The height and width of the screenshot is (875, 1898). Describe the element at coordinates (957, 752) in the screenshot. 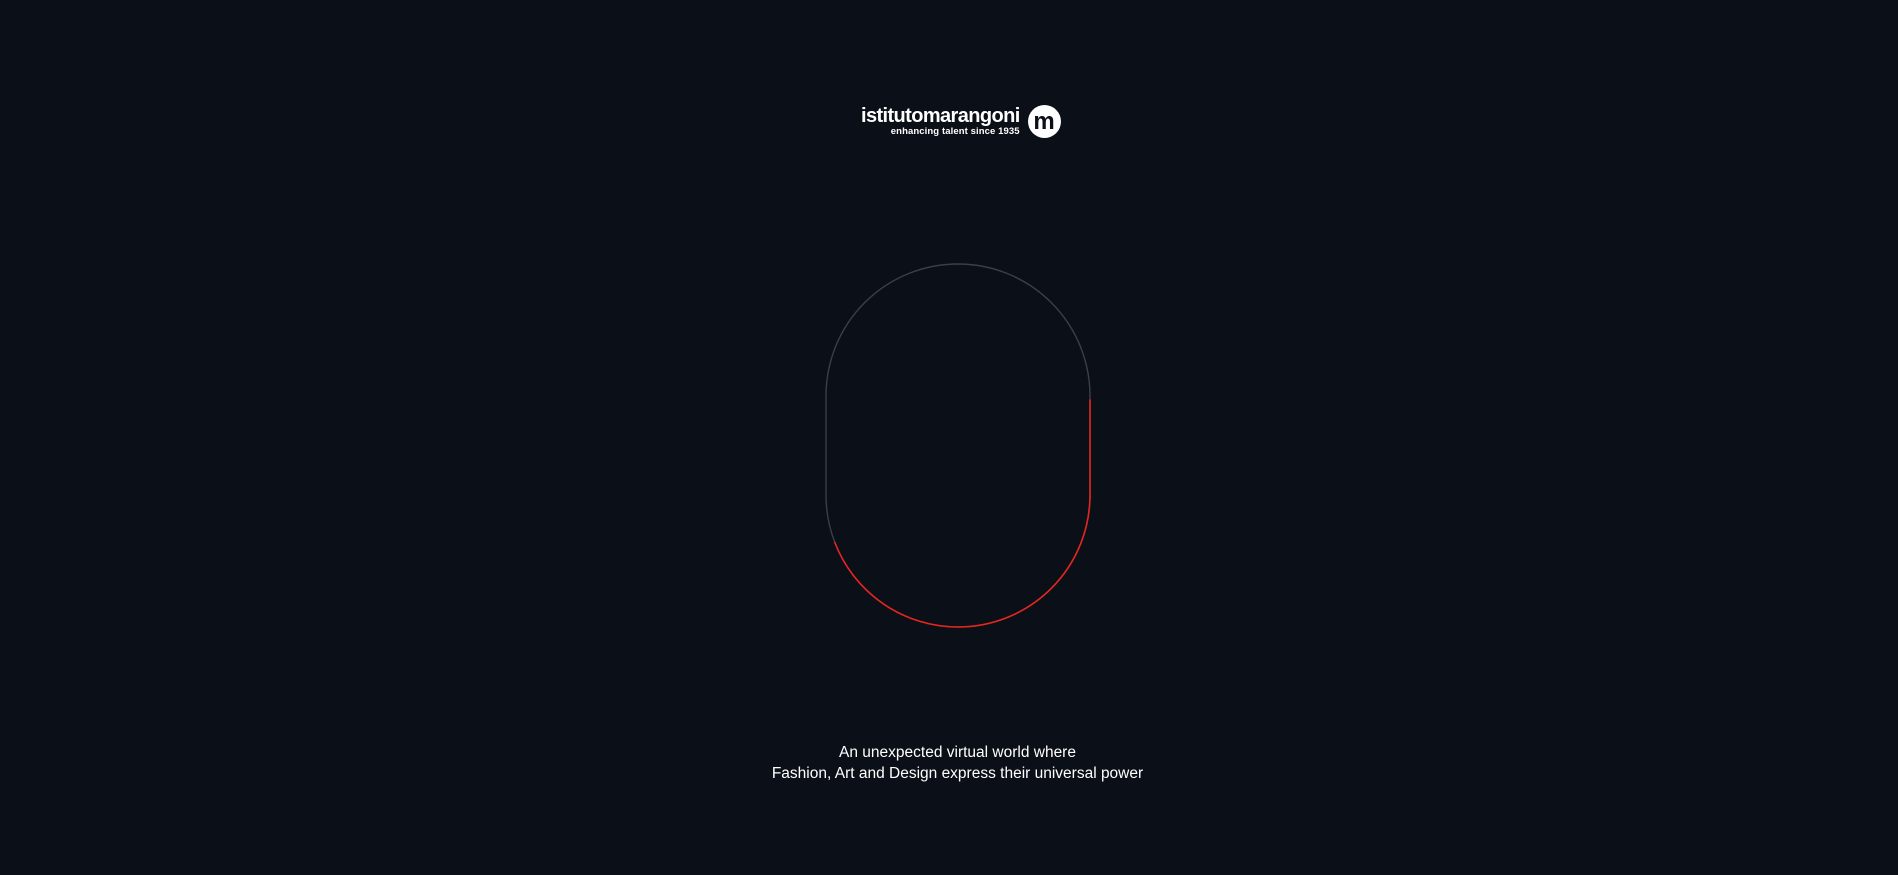

I see `intro-line-1: An unexpected virtual world where` at that location.